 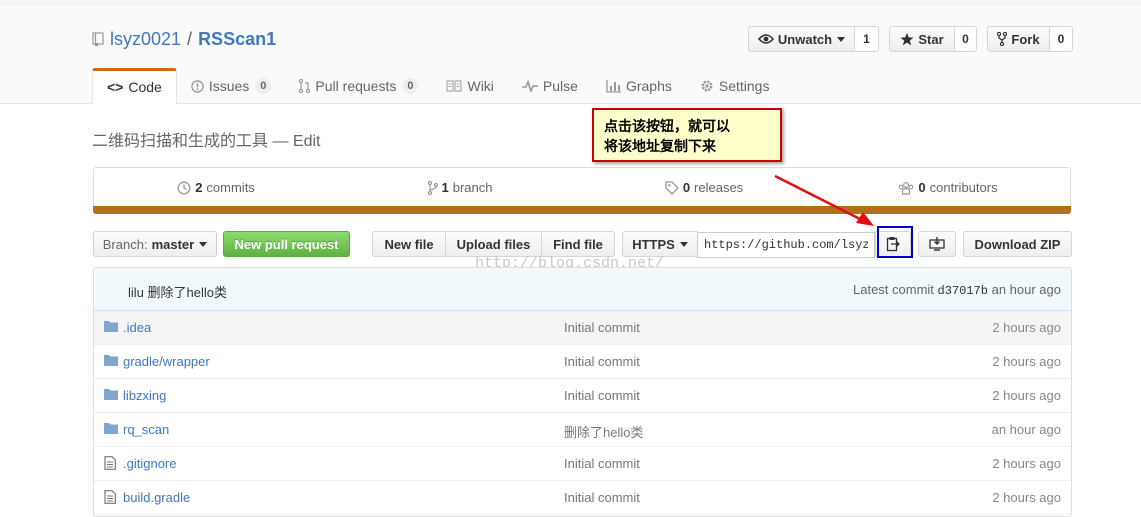 I want to click on open-in-desktop-button, so click(x=937, y=244).